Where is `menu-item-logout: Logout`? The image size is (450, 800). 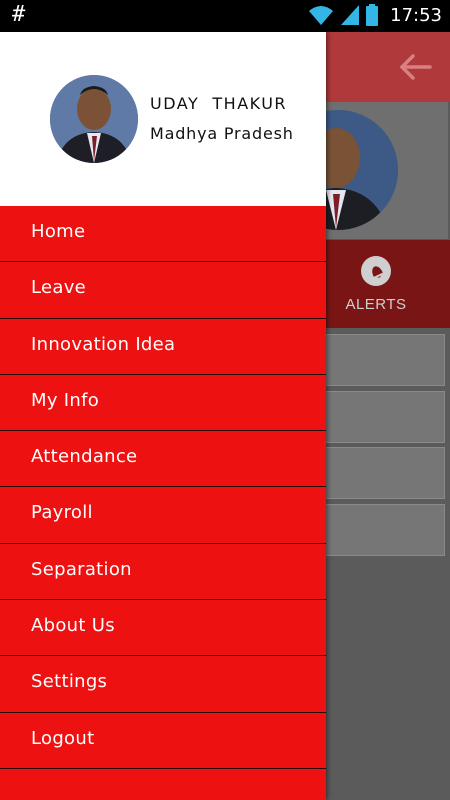 menu-item-logout: Logout is located at coordinates (163, 741).